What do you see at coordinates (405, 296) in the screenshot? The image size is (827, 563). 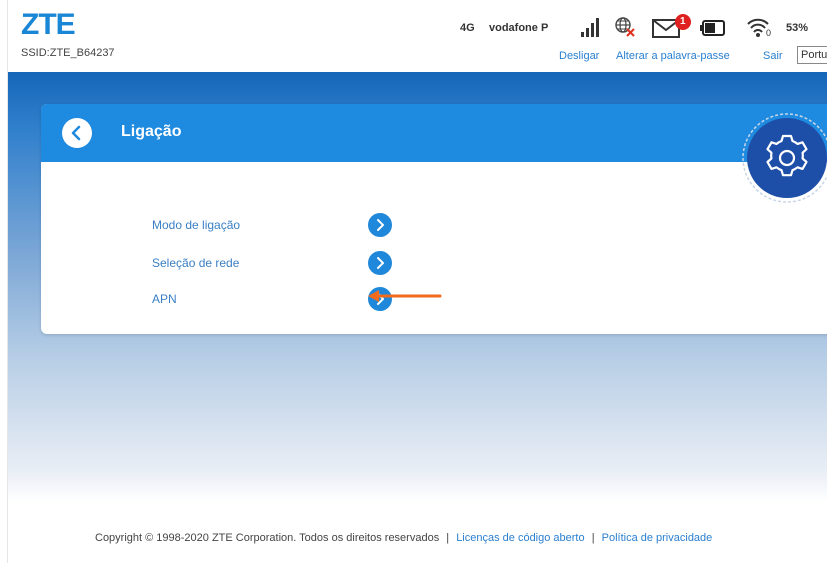 I see `annotation-arrow-icon` at bounding box center [405, 296].